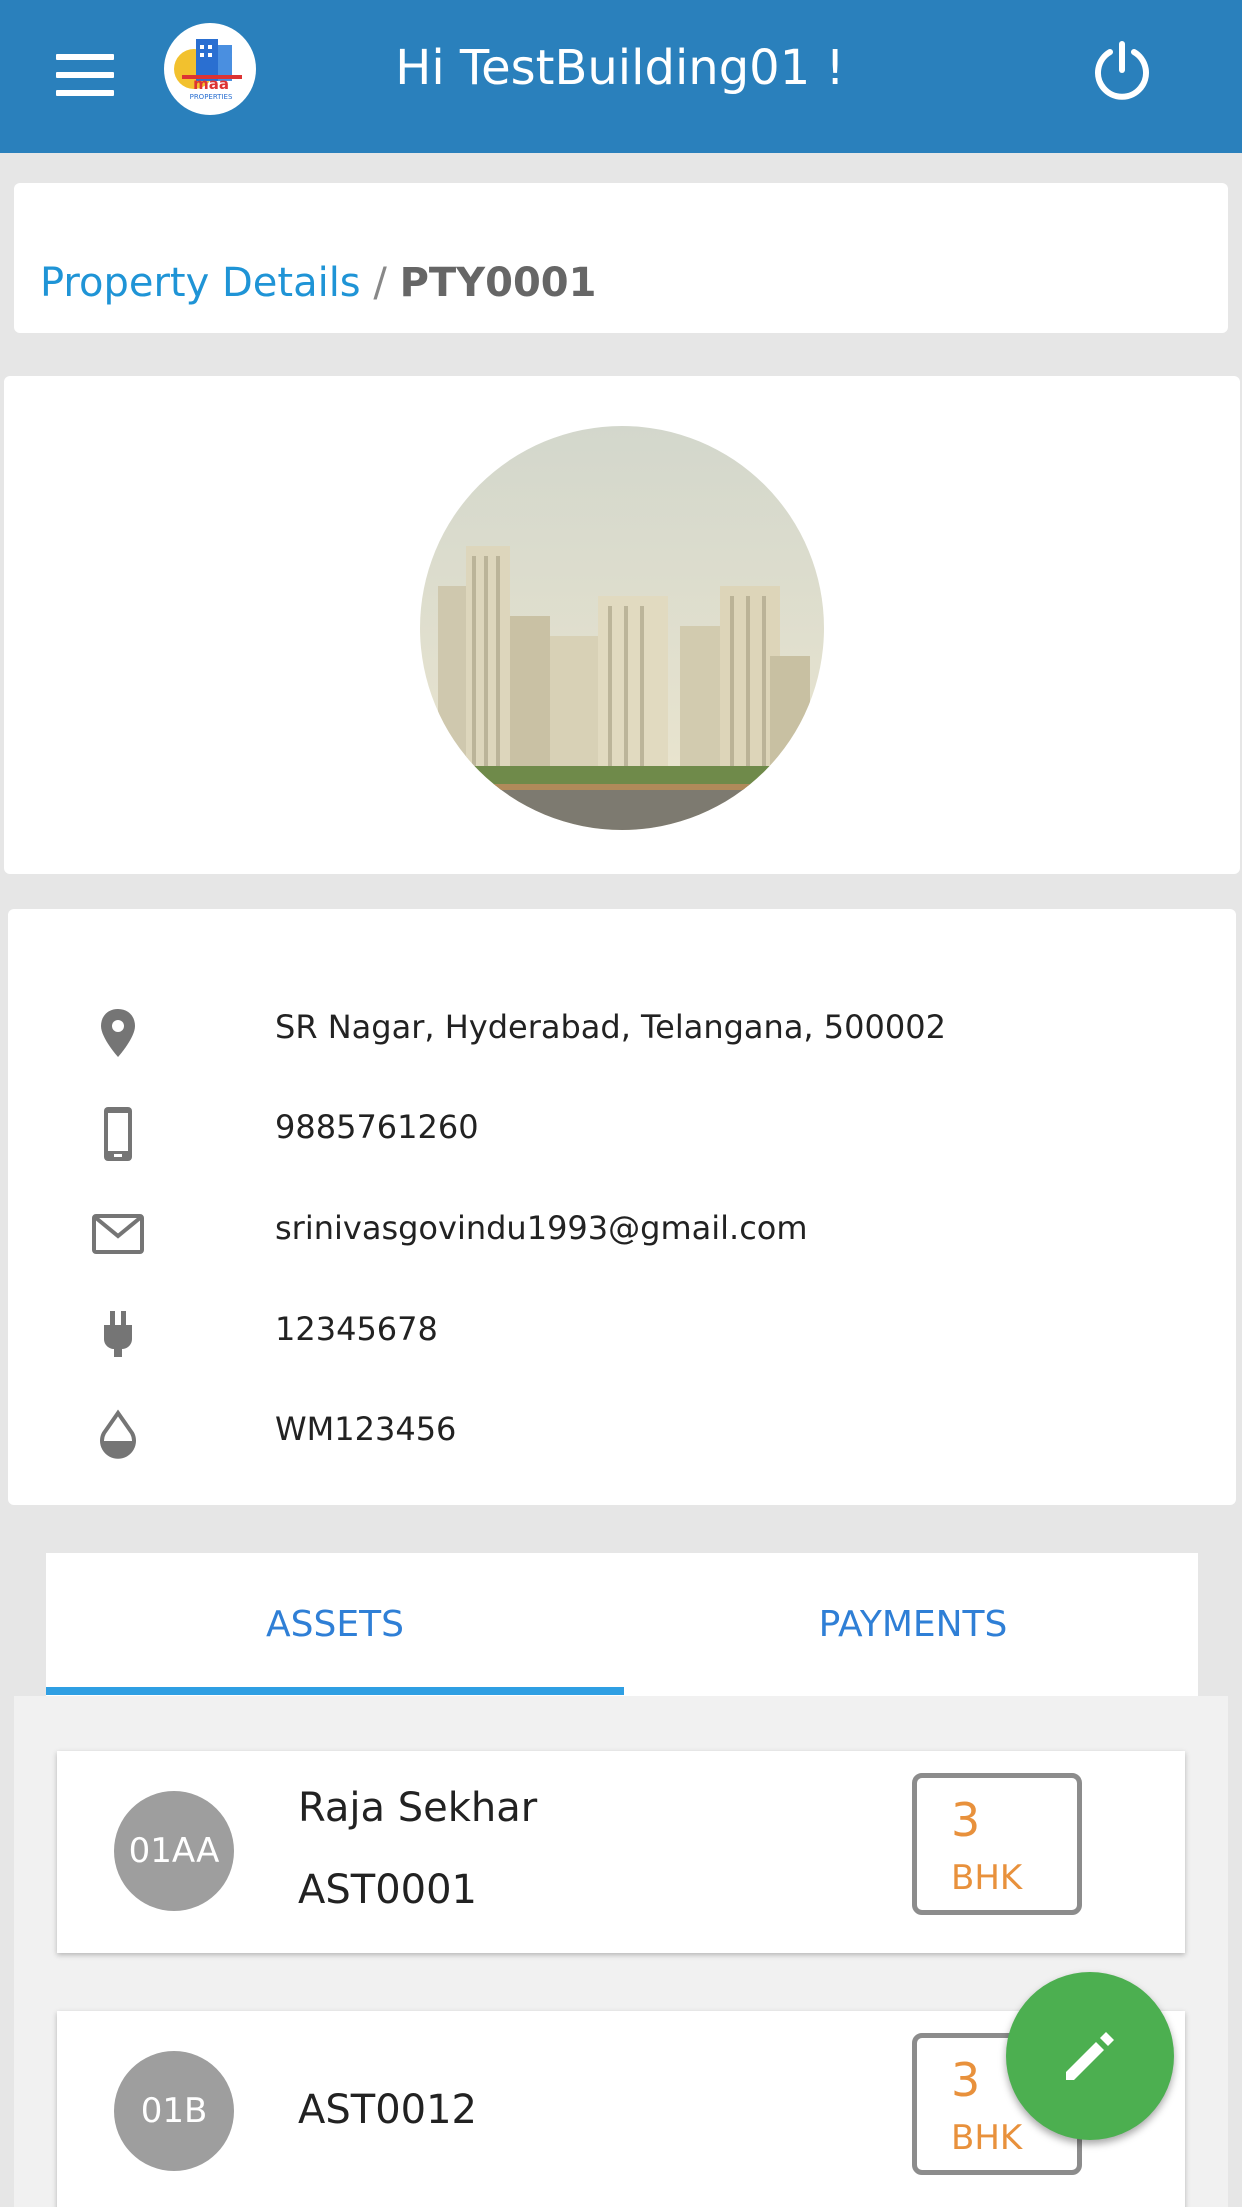 This screenshot has width=1242, height=2207. I want to click on bhk-badge: 3 BHK, so click(997, 1844).